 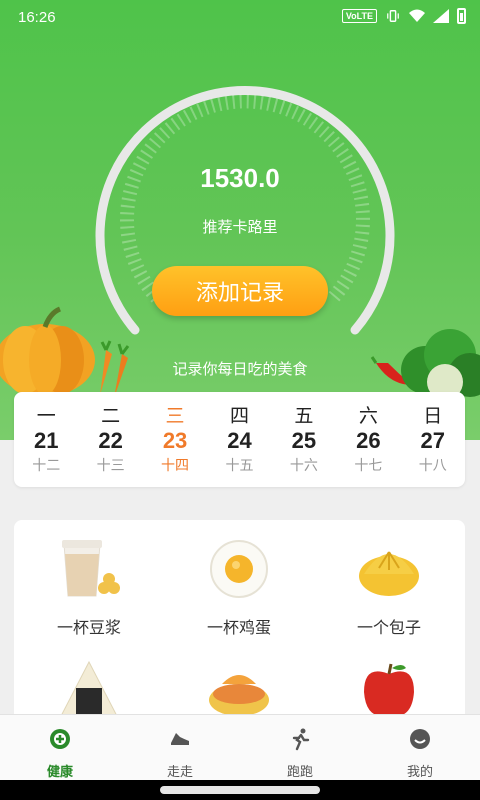 I want to click on tab-run: 跑跑, so click(x=300, y=747).